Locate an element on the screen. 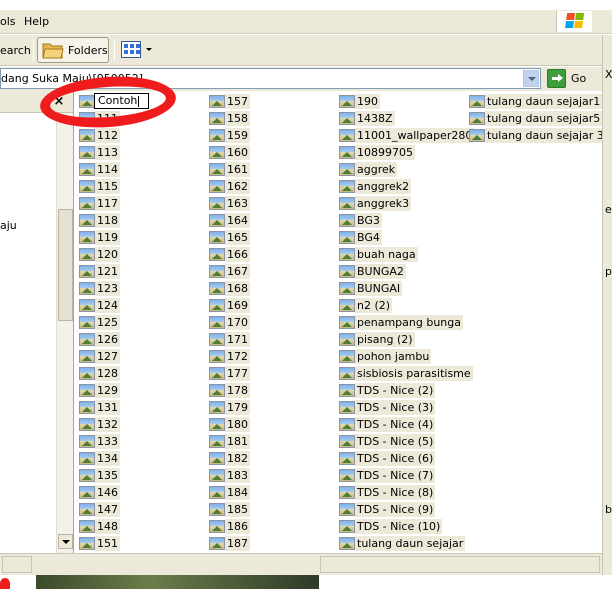 This screenshot has width=612, height=589. file-name: 170 is located at coordinates (237, 322).